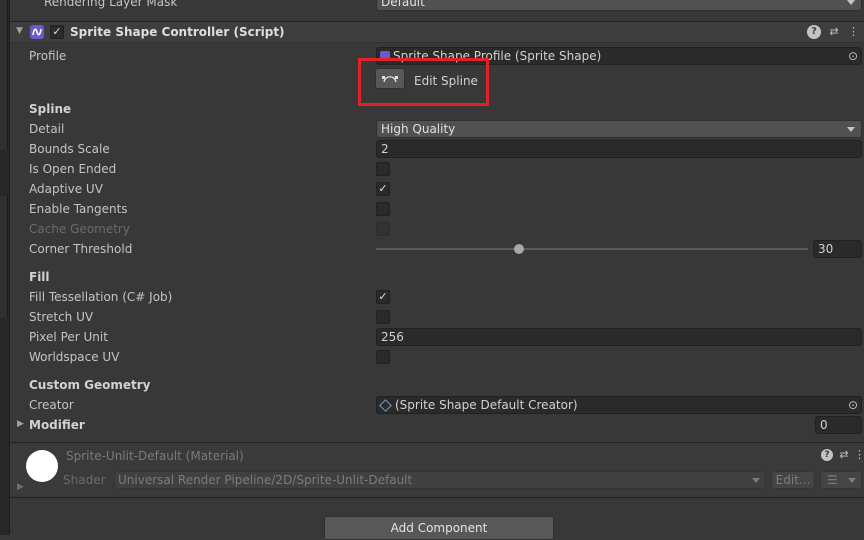  I want to click on material-preview-thumbnail, so click(42, 466).